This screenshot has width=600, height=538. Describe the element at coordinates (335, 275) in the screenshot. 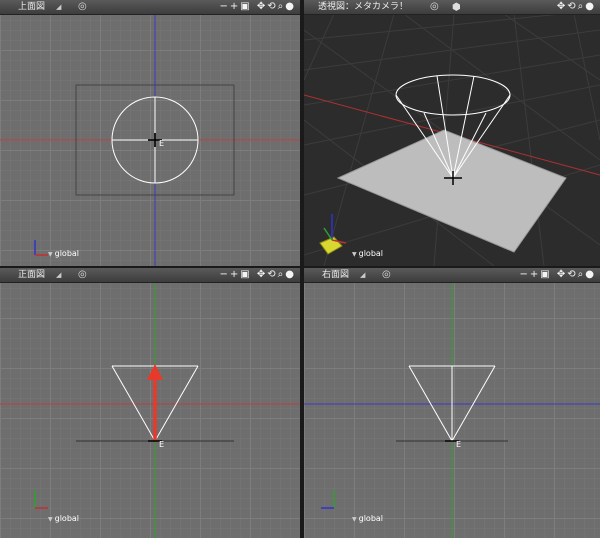

I see `viewport-title: 右面図` at that location.